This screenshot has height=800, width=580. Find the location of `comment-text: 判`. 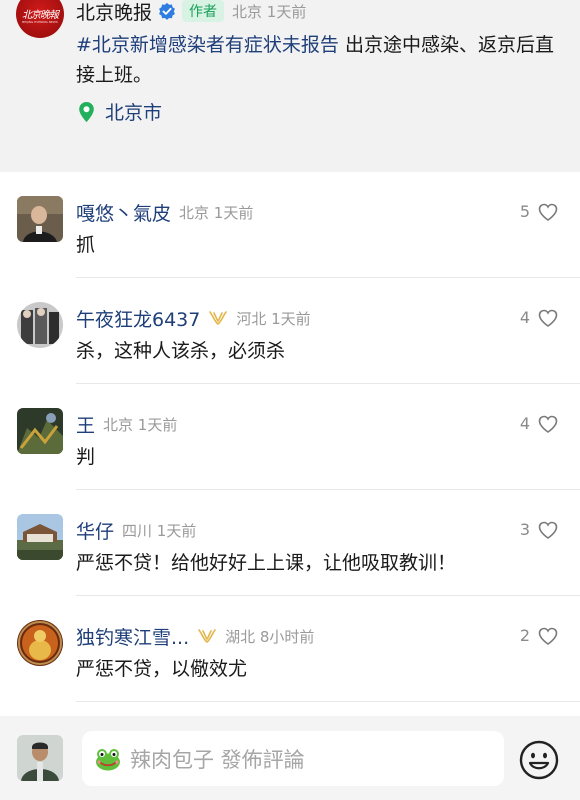

comment-text: 判 is located at coordinates (86, 457).